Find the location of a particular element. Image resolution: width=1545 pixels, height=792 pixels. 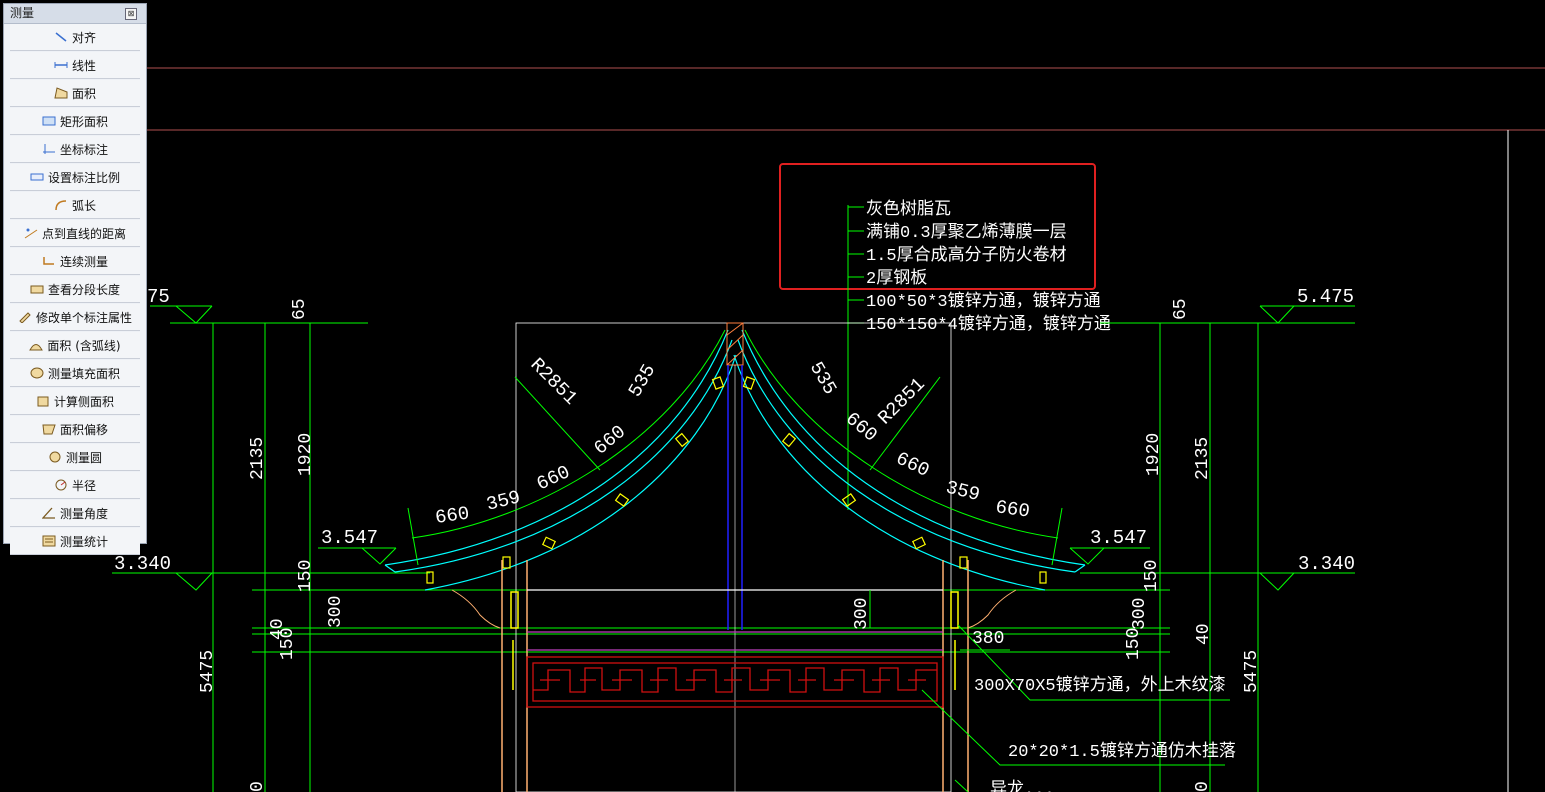

roof-left-dim-4: 660 is located at coordinates (610, 440).